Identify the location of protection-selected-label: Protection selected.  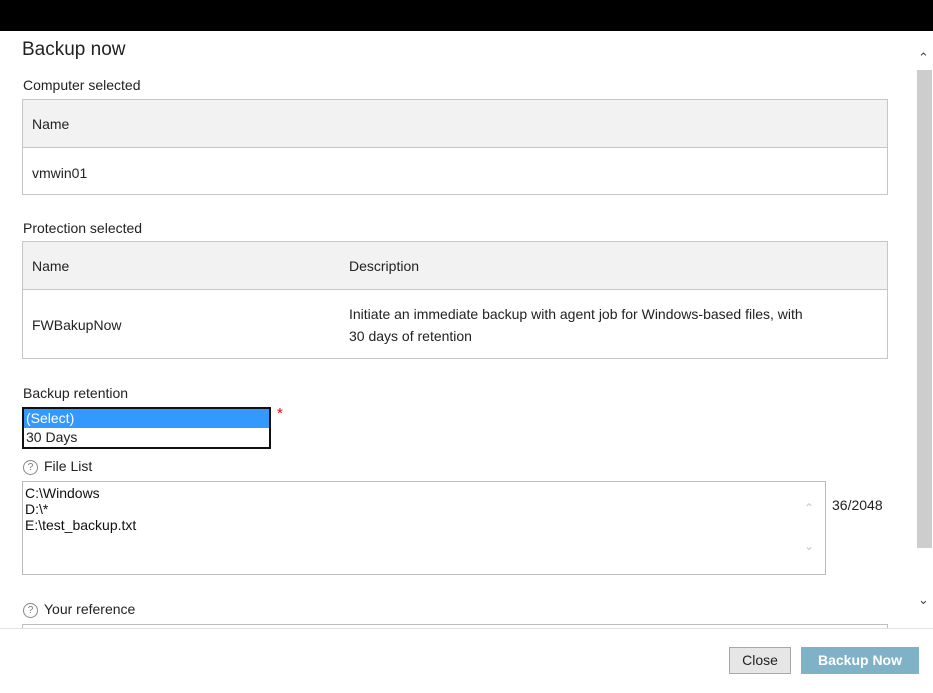
(83, 228).